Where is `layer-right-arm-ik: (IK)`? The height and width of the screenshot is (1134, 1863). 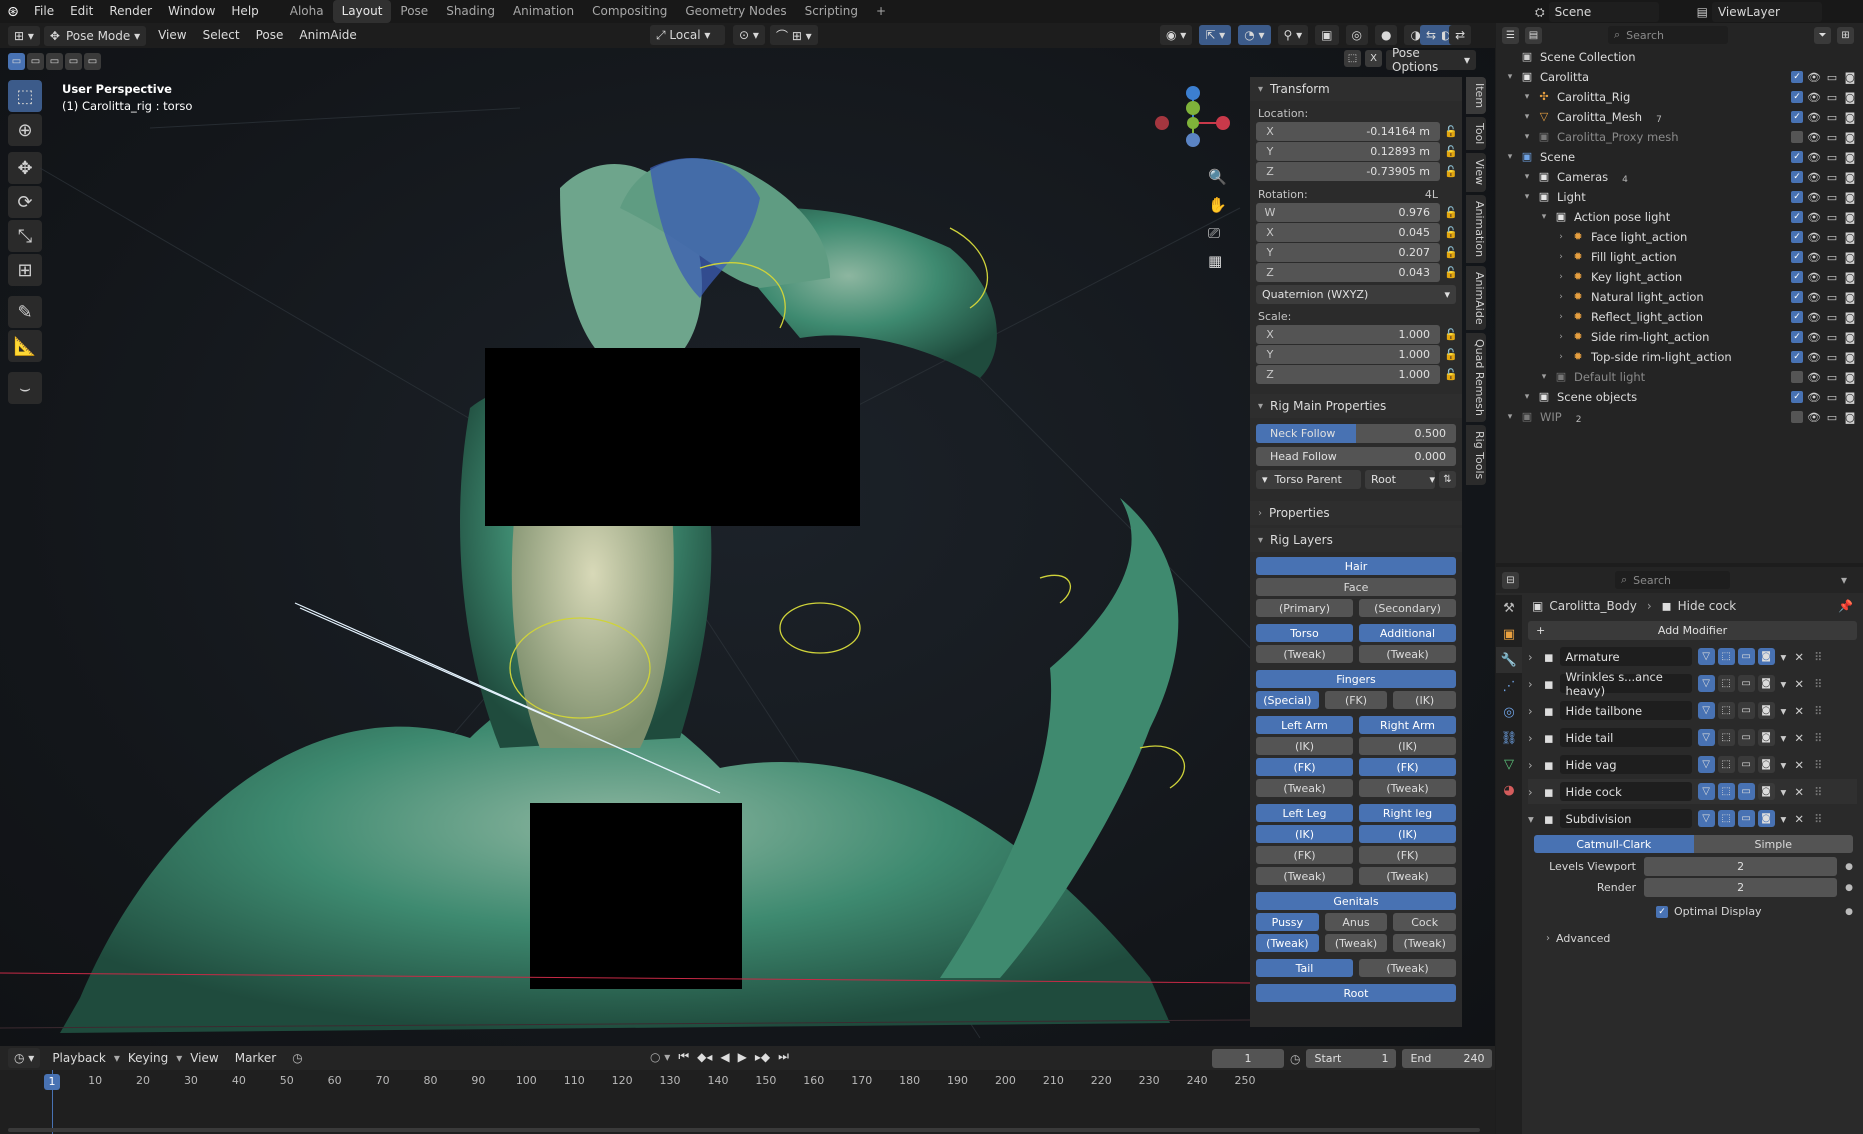 layer-right-arm-ik: (IK) is located at coordinates (1407, 746).